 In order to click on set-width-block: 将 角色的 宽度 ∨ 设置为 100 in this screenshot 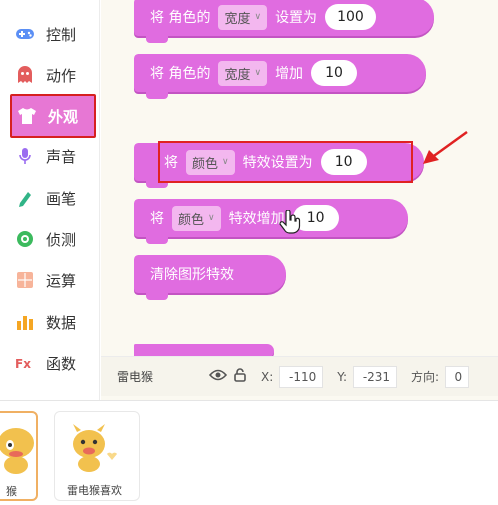, I will do `click(284, 21)`.